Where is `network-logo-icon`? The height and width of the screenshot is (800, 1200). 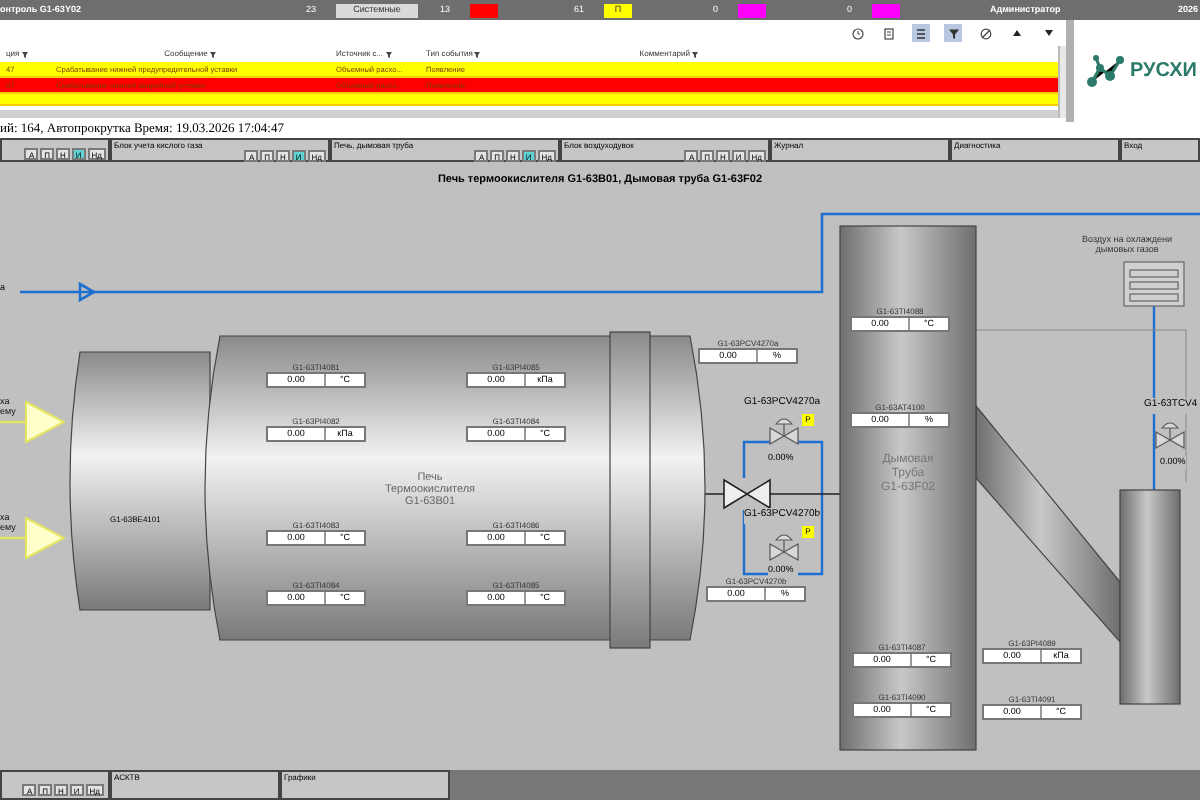
network-logo-icon is located at coordinates (1106, 71).